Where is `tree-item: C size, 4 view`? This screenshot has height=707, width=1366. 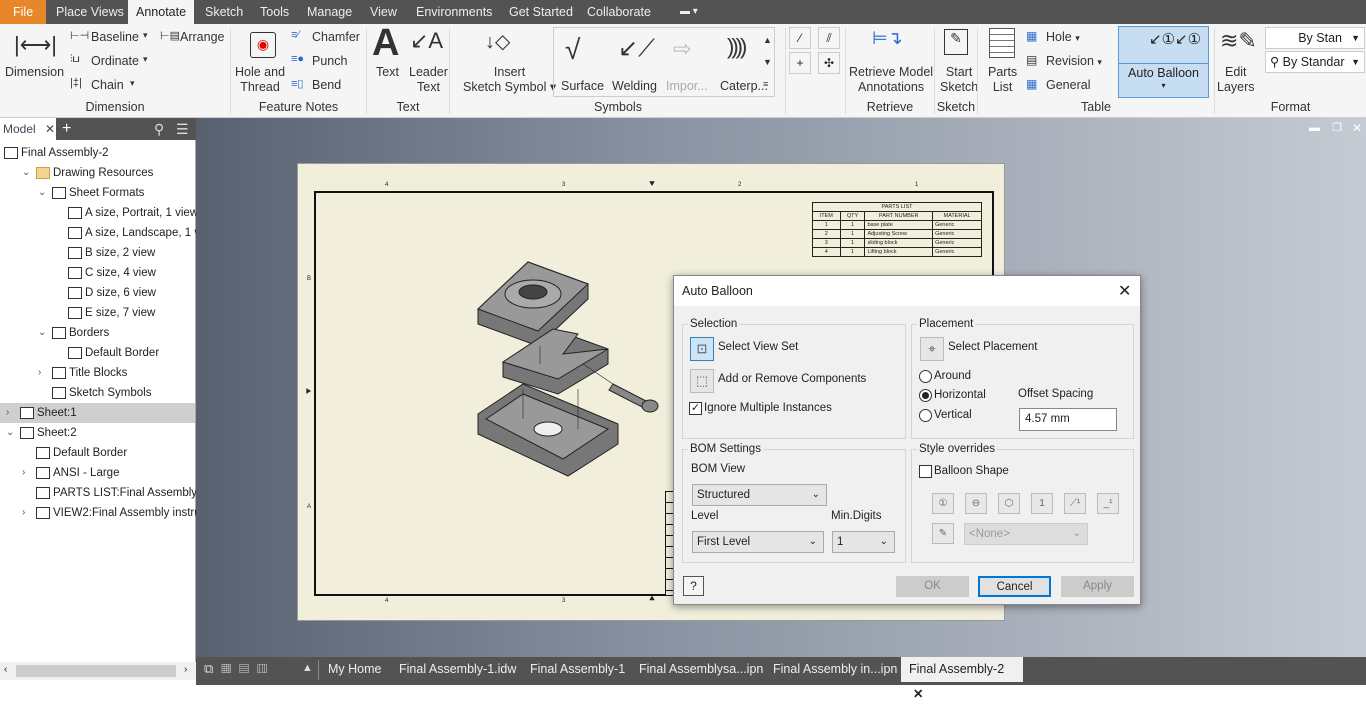
tree-item: C size, 4 view is located at coordinates (97, 273).